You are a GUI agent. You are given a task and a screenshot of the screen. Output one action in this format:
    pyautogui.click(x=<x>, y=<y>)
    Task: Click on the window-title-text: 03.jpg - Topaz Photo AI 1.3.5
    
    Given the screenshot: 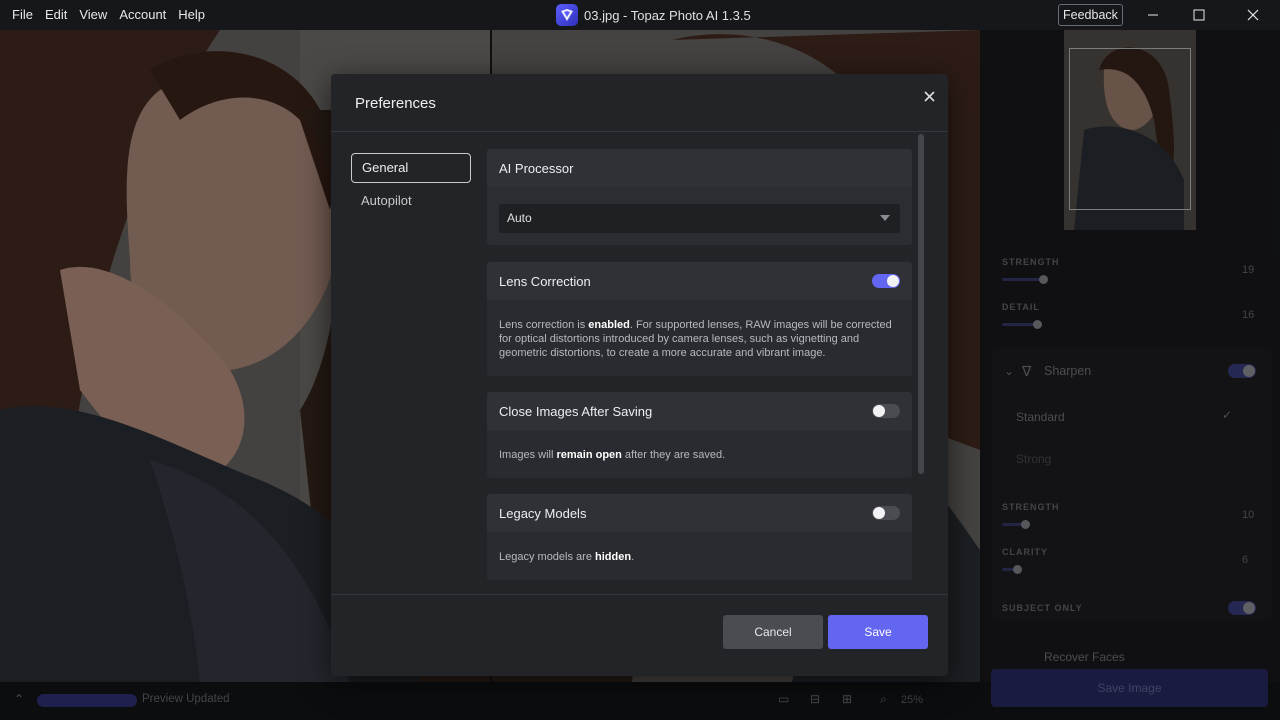 What is the action you would take?
    pyautogui.click(x=667, y=15)
    